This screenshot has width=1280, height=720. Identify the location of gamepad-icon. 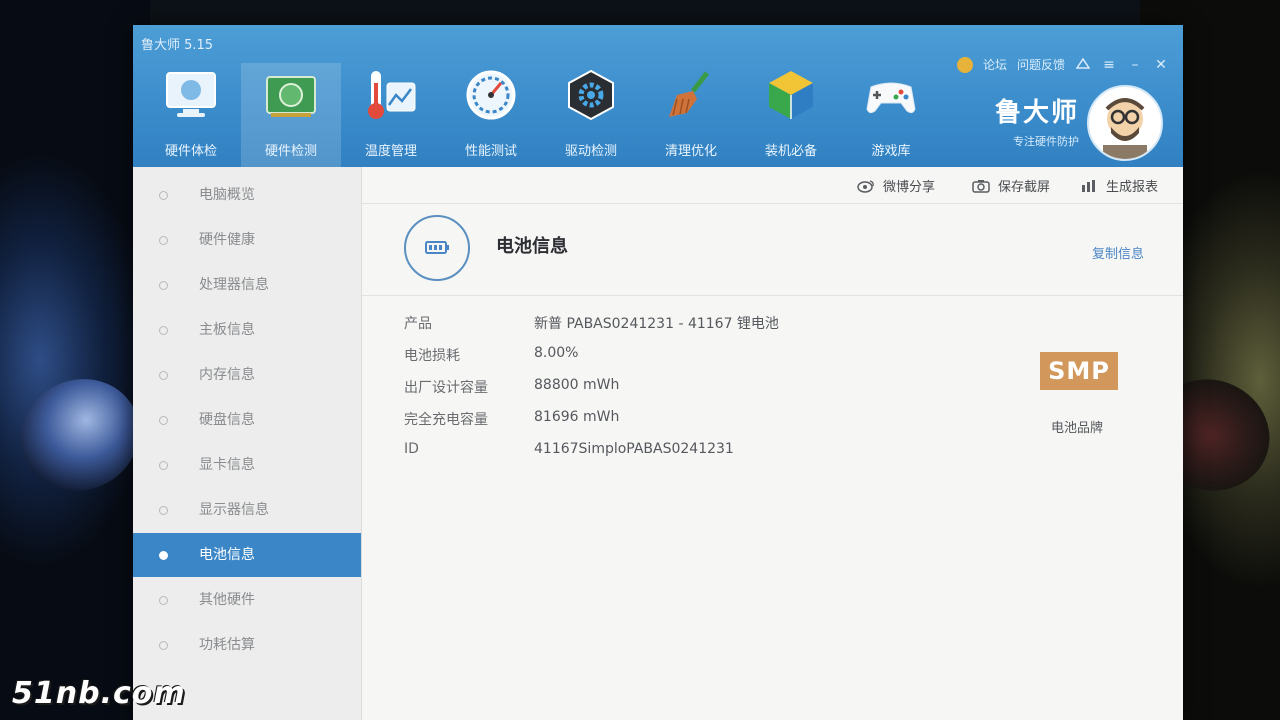
(891, 95).